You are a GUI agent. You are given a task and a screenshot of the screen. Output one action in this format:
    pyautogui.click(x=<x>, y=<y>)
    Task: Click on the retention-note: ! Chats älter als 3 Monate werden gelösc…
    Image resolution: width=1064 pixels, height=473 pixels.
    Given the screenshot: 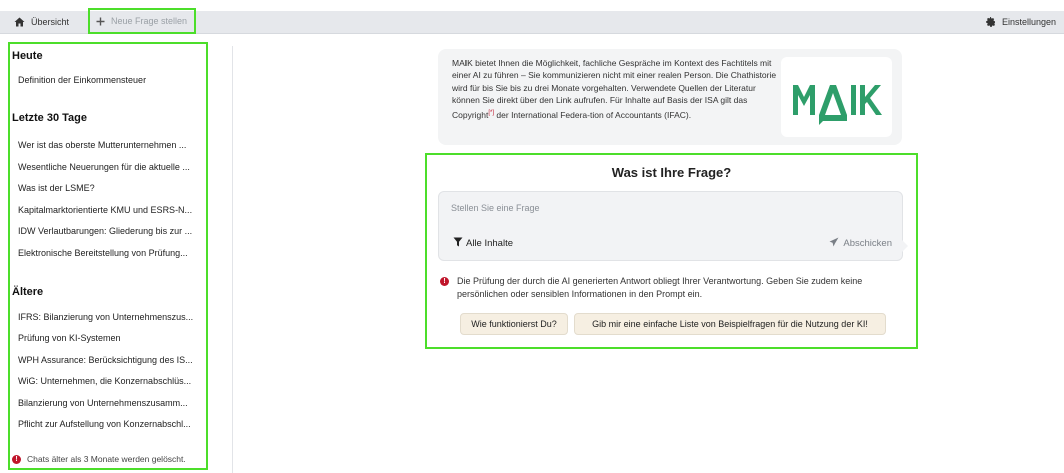 What is the action you would take?
    pyautogui.click(x=99, y=459)
    